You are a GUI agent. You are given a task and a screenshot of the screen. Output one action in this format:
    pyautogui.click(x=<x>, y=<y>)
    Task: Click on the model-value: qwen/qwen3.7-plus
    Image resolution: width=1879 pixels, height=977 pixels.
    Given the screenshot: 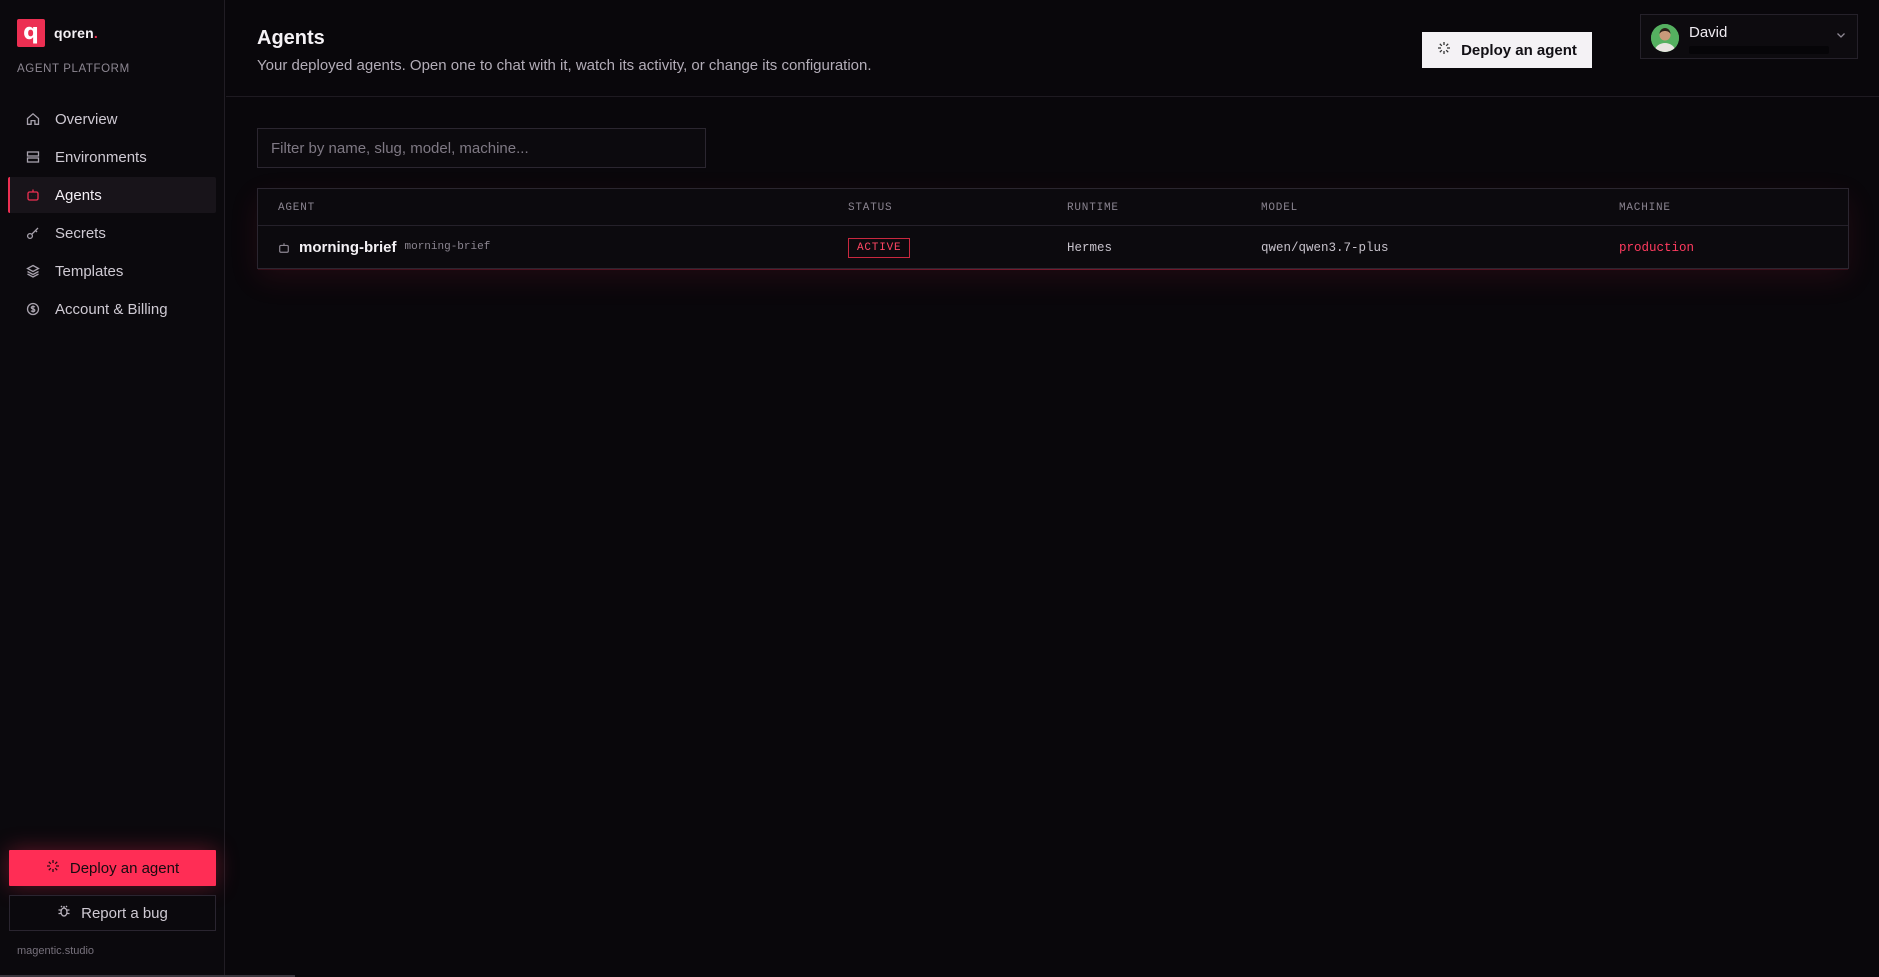 What is the action you would take?
    pyautogui.click(x=1325, y=247)
    